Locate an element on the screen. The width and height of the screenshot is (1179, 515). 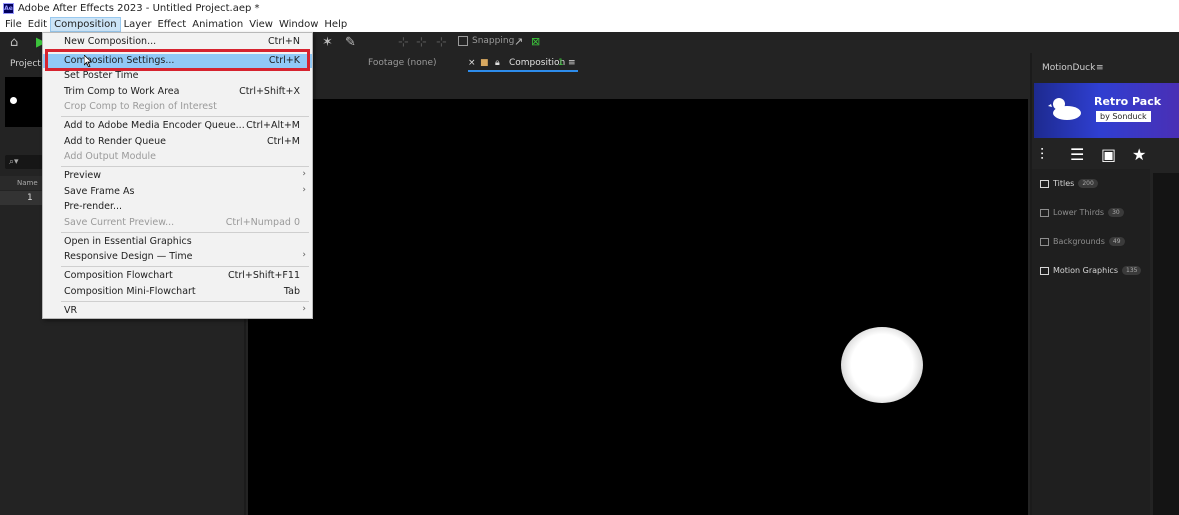
list-icon: ☰ is located at coordinates (1077, 154).